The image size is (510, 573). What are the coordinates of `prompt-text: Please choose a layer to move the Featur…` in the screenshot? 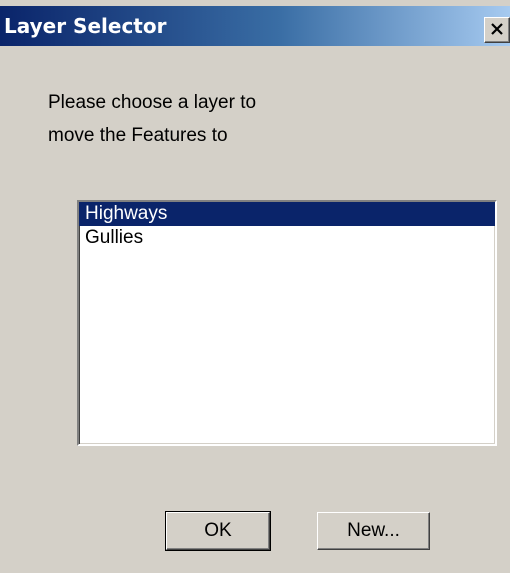 It's located at (152, 119).